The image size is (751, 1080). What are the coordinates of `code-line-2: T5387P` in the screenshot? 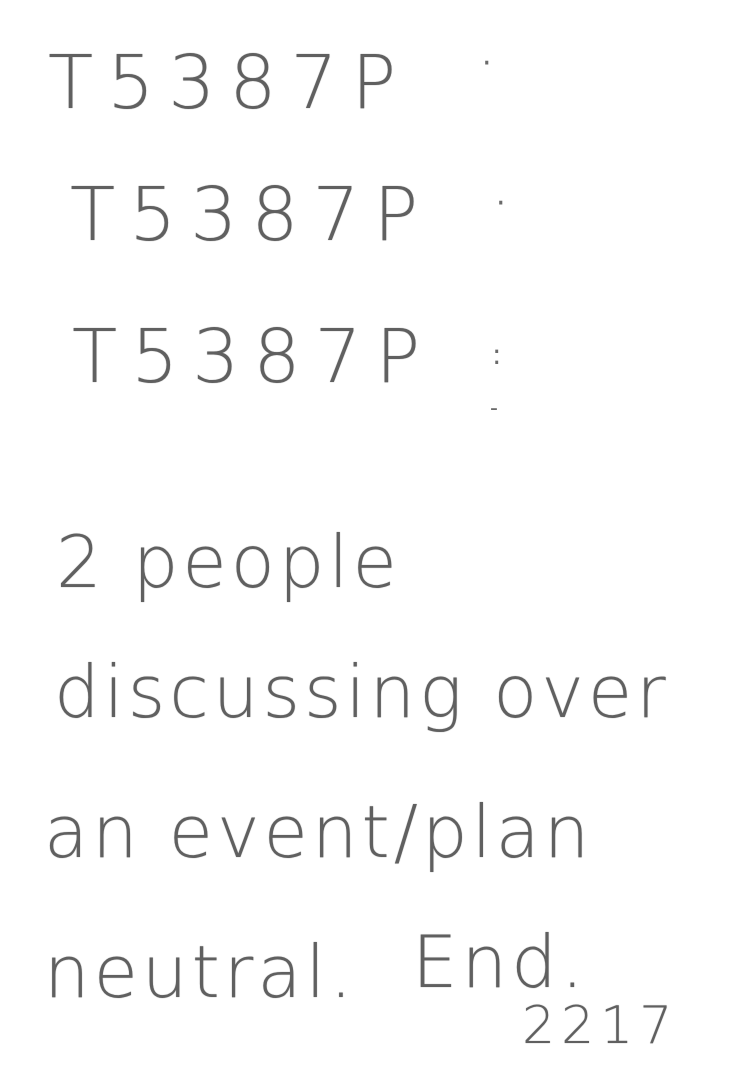 It's located at (251, 215).